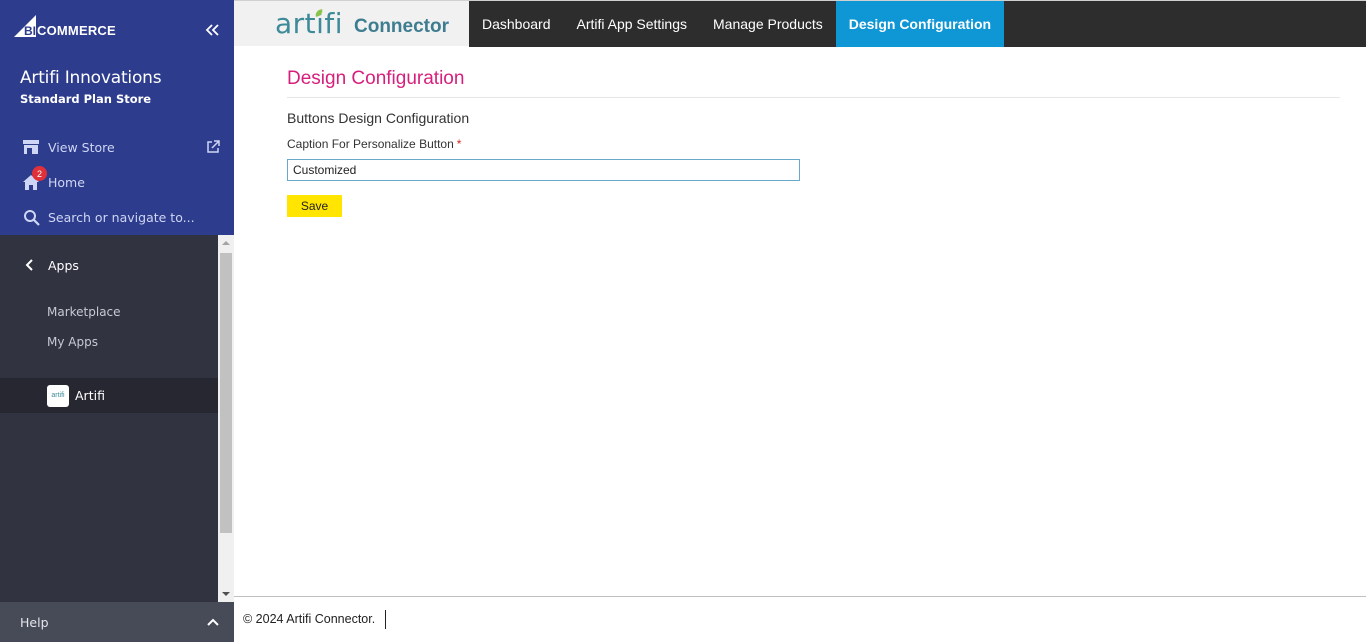 The image size is (1366, 642). Describe the element at coordinates (63, 265) in the screenshot. I see `apps-heading: Apps` at that location.